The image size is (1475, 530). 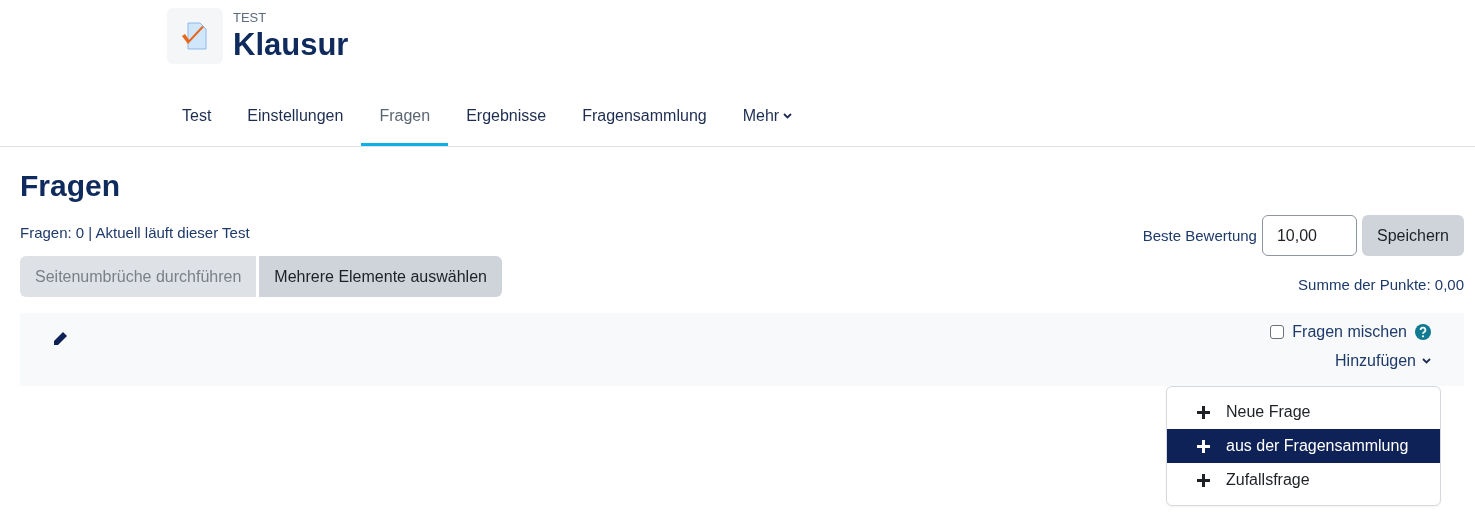 I want to click on nav-tab: Test, so click(x=197, y=117).